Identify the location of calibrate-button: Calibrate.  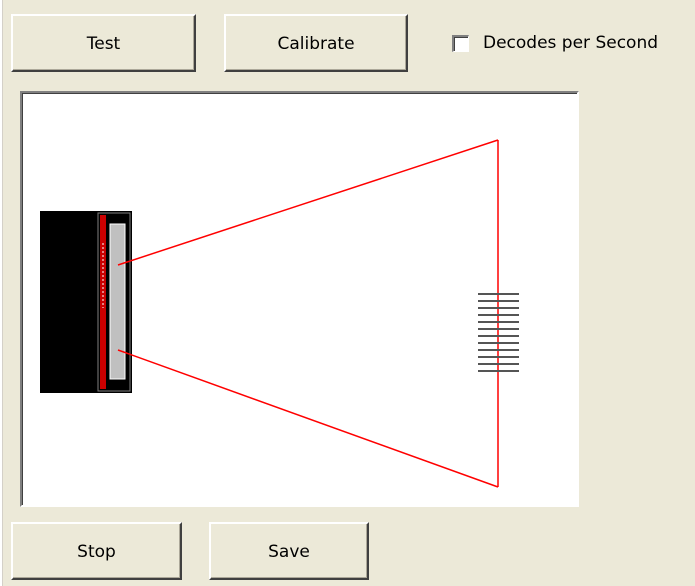
(316, 43).